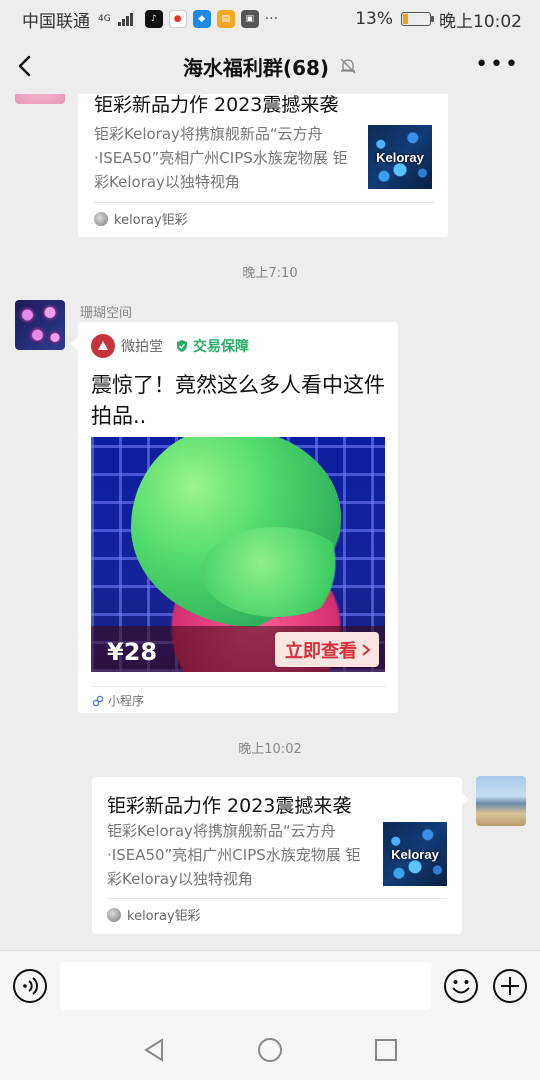  Describe the element at coordinates (438, 19) in the screenshot. I see `status-right: 13% 晚上10:02` at that location.